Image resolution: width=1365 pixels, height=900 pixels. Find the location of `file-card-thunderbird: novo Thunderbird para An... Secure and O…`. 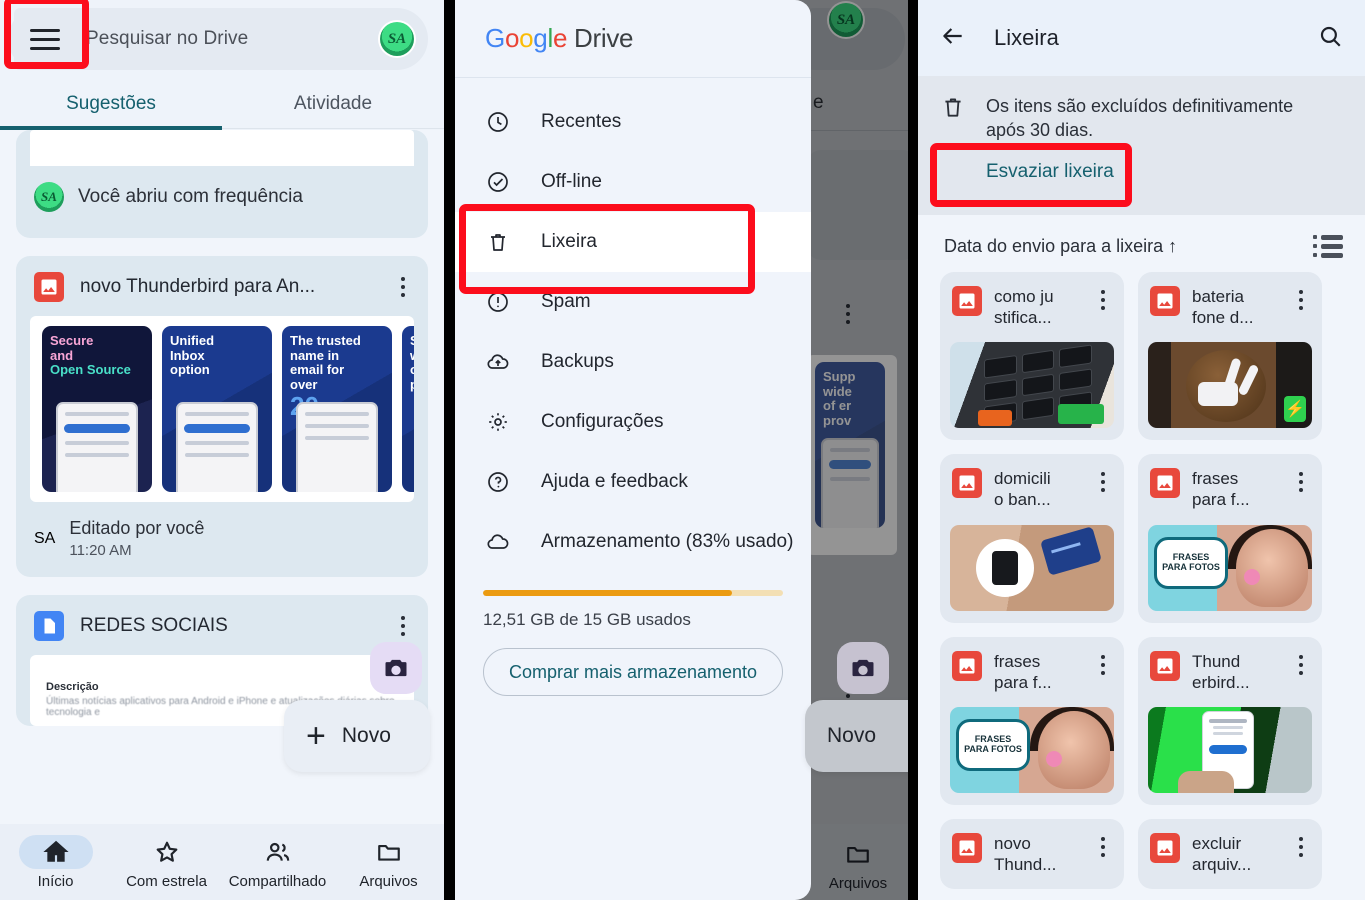

file-card-thunderbird: novo Thunderbird para An... Secure and O… is located at coordinates (222, 416).